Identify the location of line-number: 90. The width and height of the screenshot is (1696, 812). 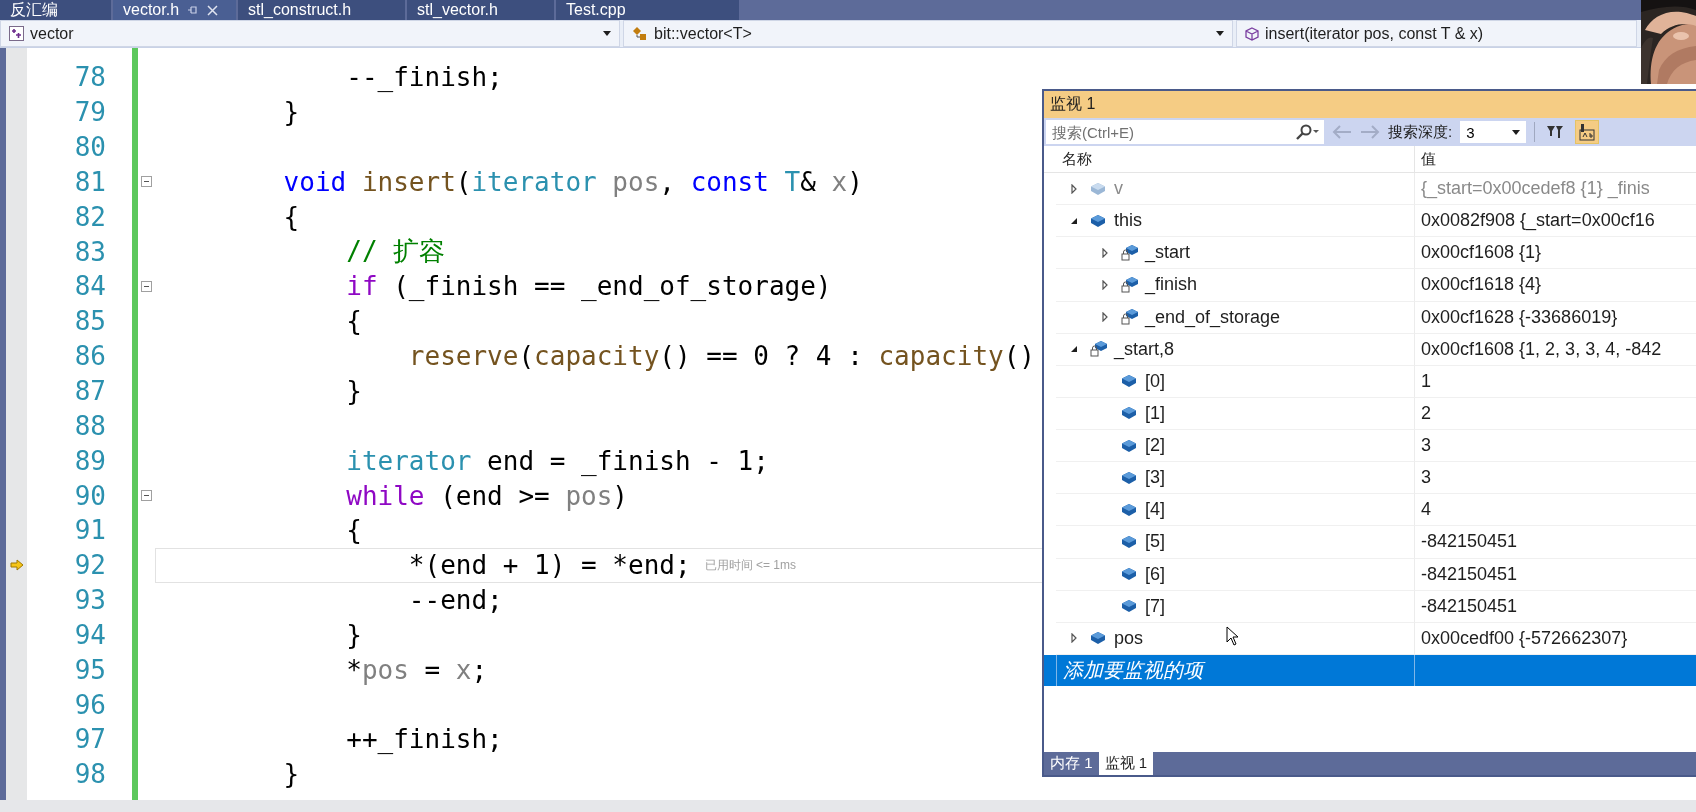
(90, 495).